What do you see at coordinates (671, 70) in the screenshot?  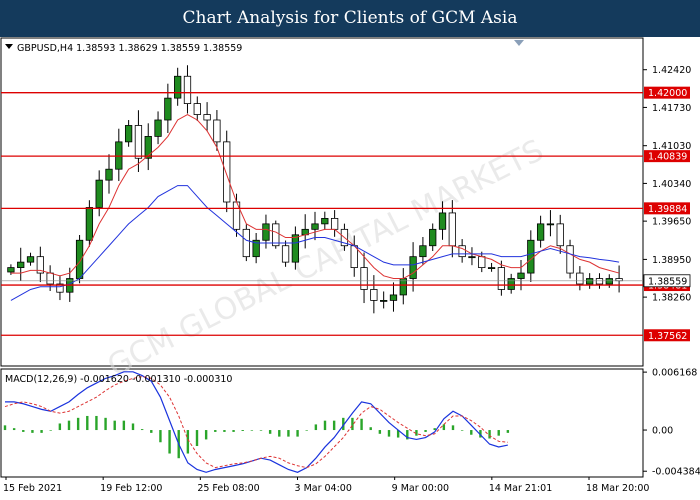 I see `price-y-tick-label: 1.42420` at bounding box center [671, 70].